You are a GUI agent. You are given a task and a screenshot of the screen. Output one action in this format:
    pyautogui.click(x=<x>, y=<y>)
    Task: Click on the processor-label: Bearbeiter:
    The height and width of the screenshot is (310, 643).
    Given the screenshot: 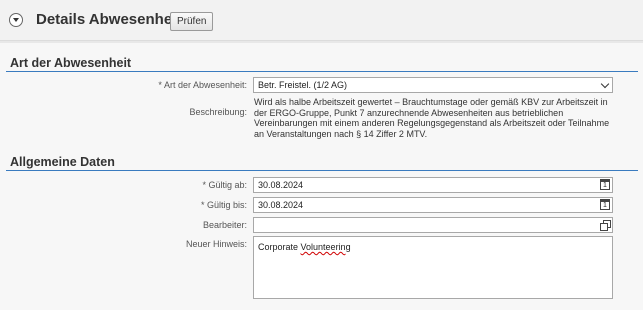 What is the action you would take?
    pyautogui.click(x=224, y=225)
    